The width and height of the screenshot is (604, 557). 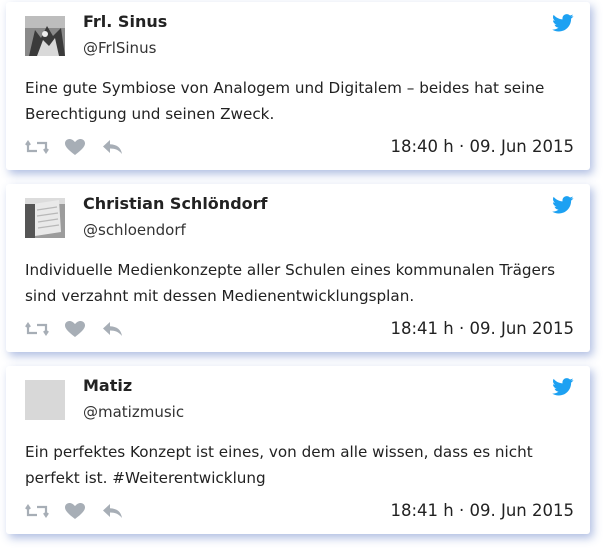 I want to click on author-name: Matiz, so click(x=107, y=385).